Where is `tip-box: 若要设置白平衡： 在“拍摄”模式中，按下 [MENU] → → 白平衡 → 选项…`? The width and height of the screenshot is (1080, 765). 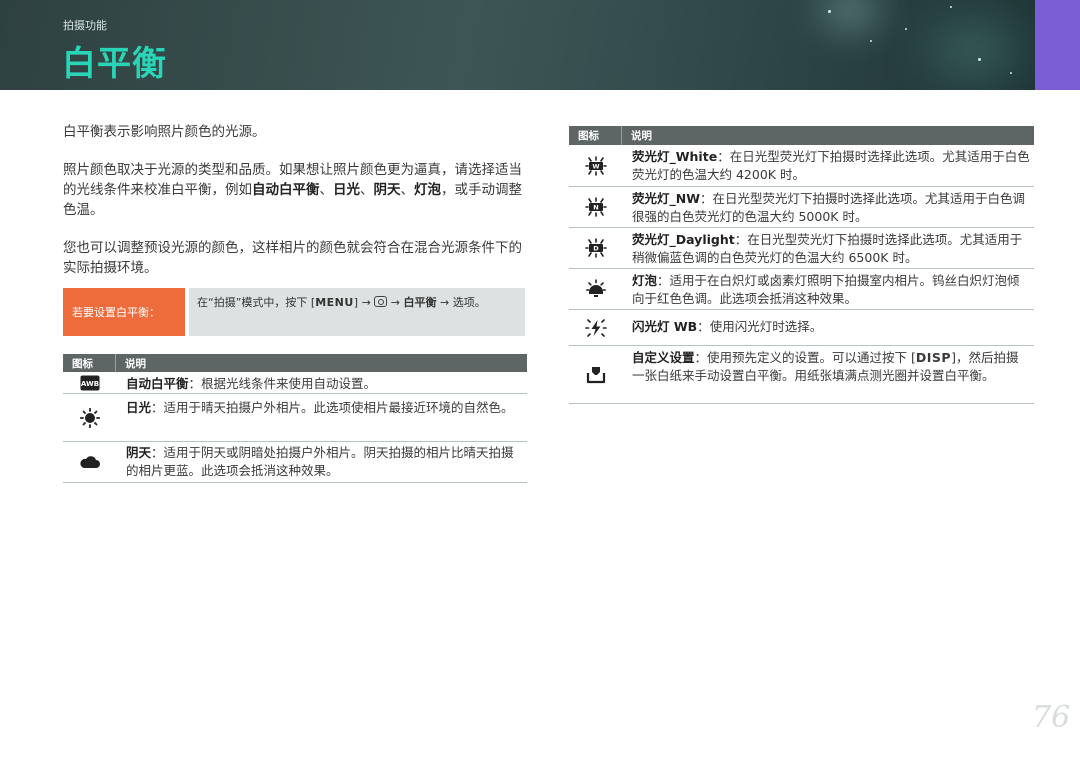 tip-box: 若要设置白平衡： 在“拍摄”模式中，按下 [MENU] → → 白平衡 → 选项… is located at coordinates (294, 312).